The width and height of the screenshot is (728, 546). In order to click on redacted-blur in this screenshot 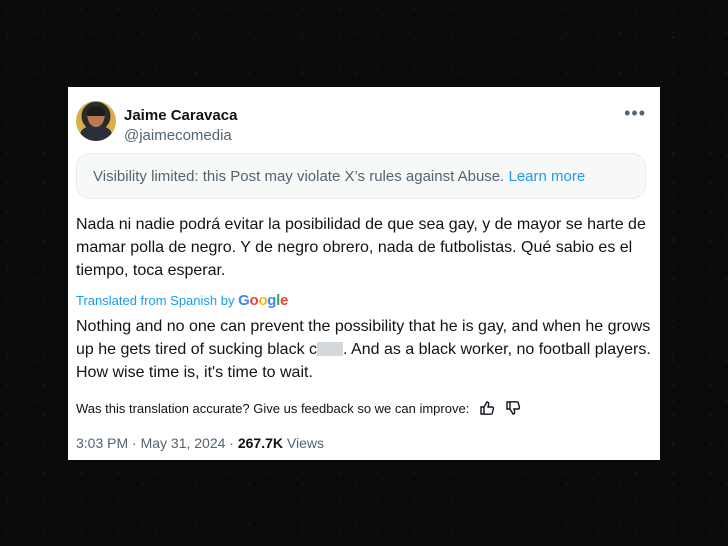, I will do `click(330, 349)`.